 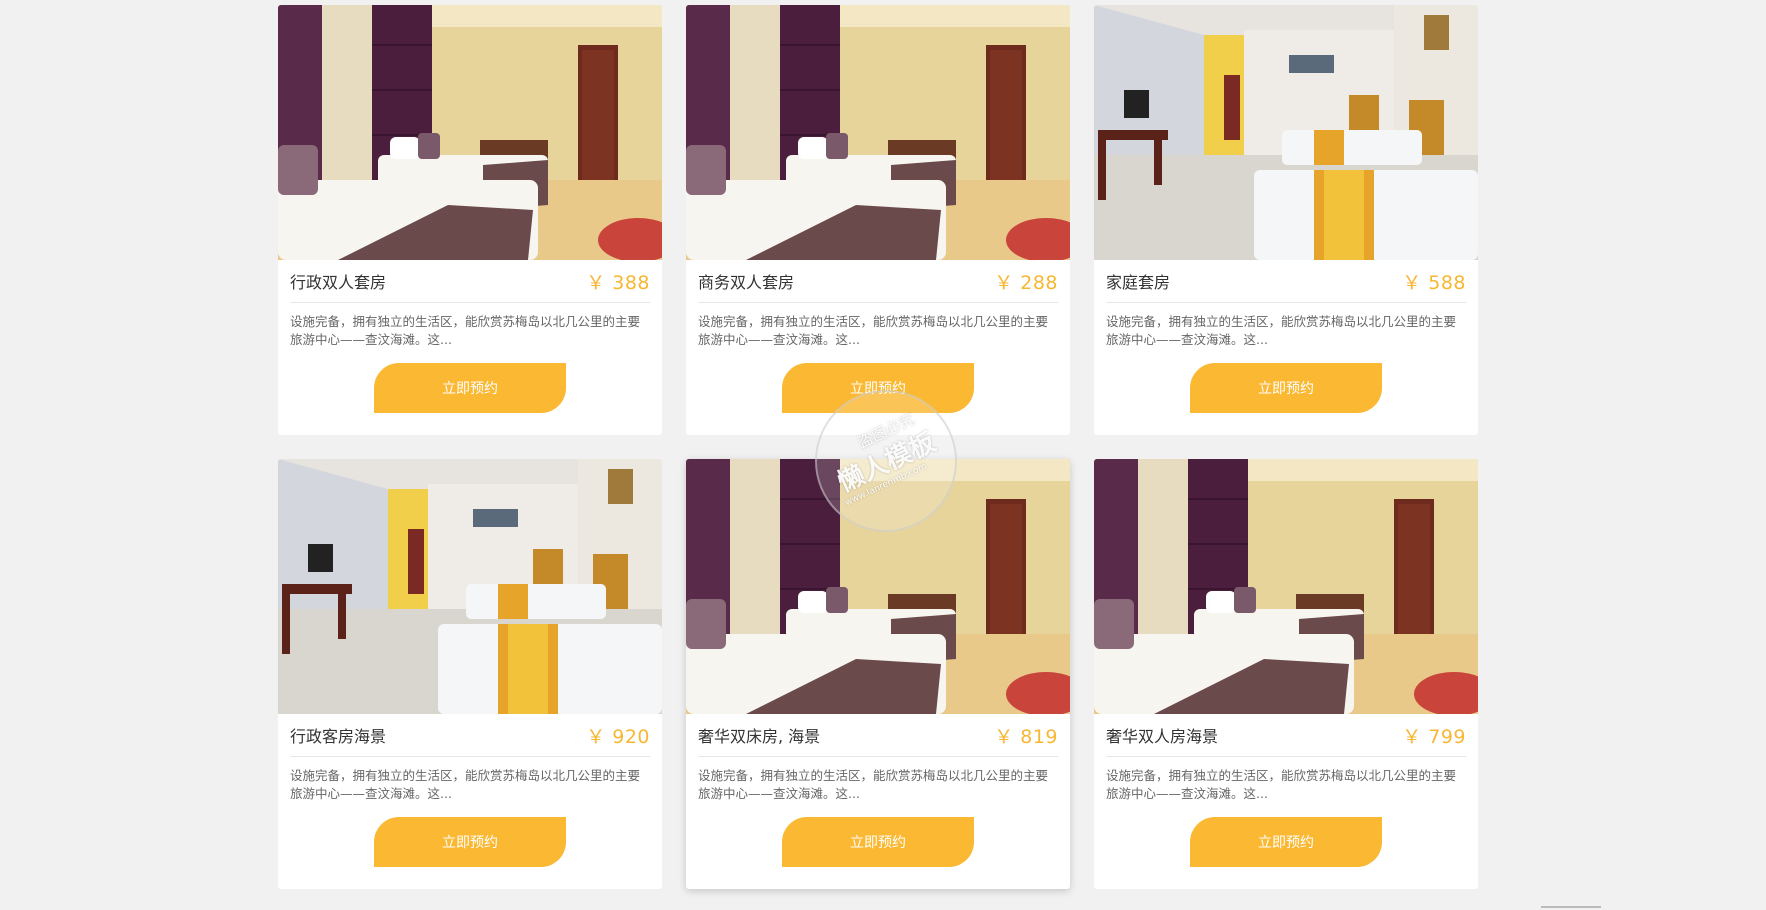 I want to click on room-name: 行政双人套房, so click(x=338, y=281).